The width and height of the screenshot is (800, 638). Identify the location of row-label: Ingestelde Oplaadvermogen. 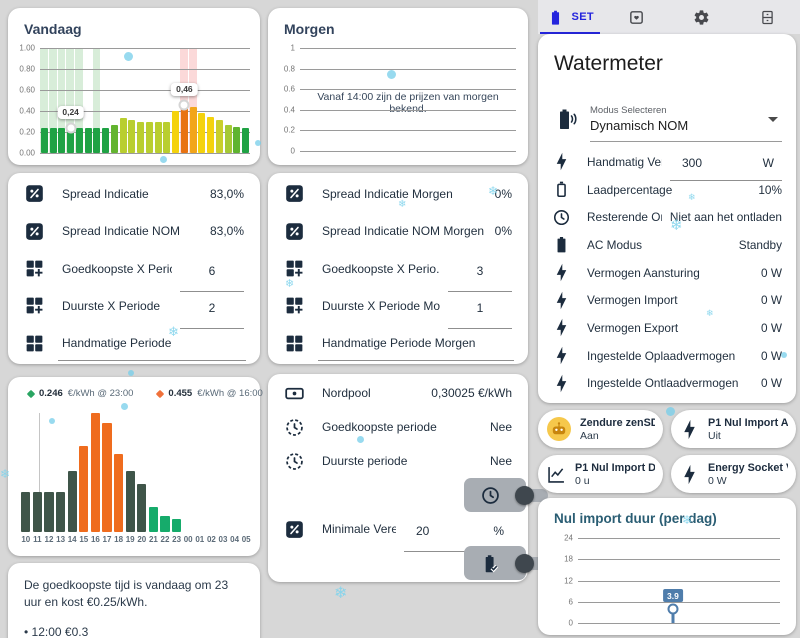
(661, 355).